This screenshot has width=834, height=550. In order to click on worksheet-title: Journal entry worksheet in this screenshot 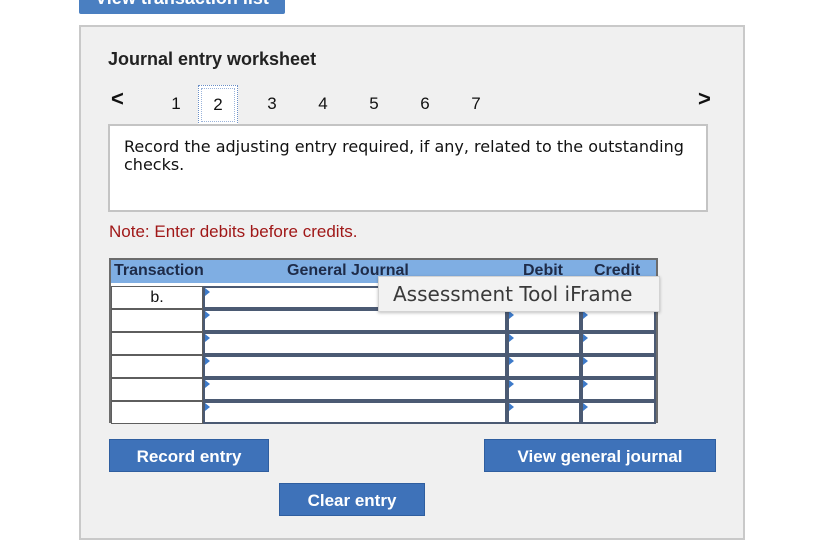, I will do `click(212, 59)`.